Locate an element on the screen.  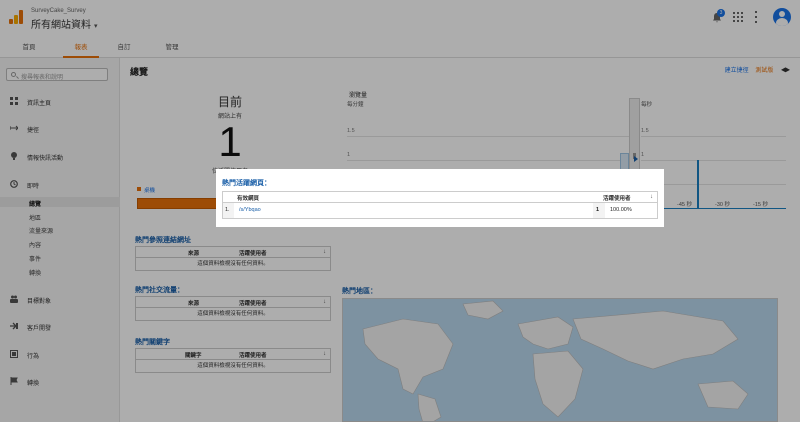
tab-reports: 報表 is located at coordinates (81, 49).